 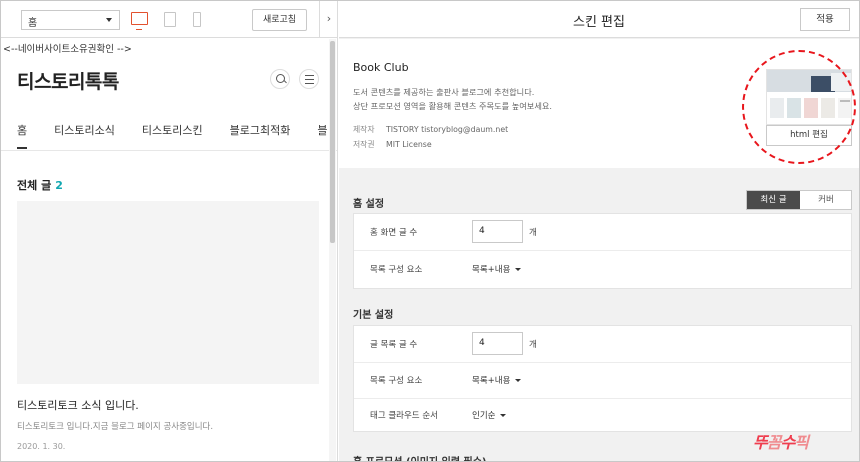 I want to click on refresh-button: 새로고침, so click(x=279, y=20).